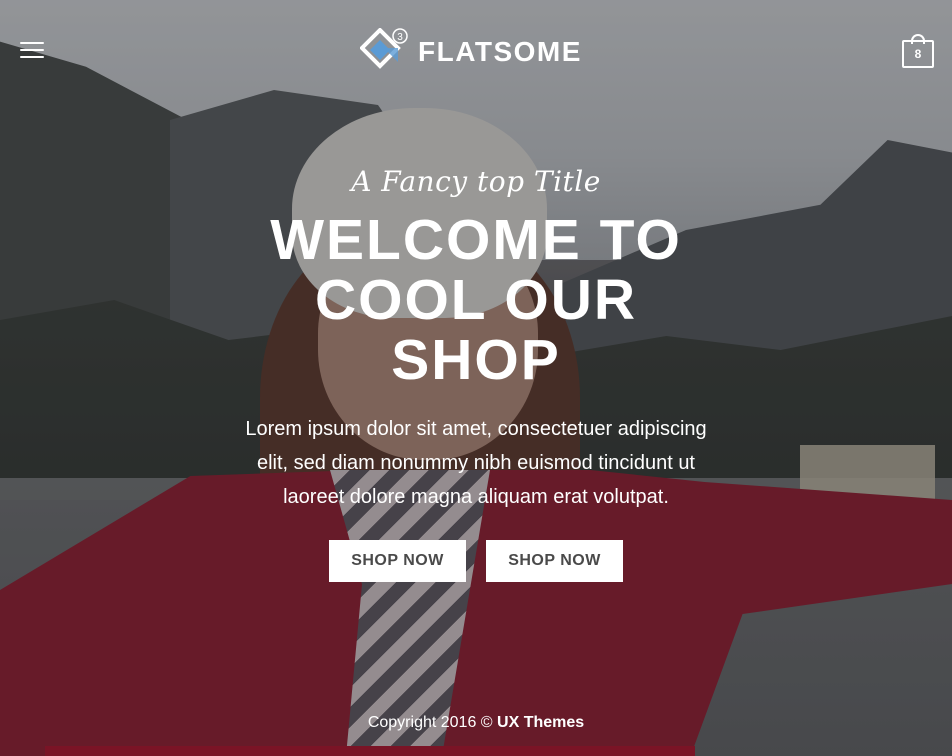 The height and width of the screenshot is (756, 952). I want to click on site-header: 3 FLATSOME 8, so click(476, 52).